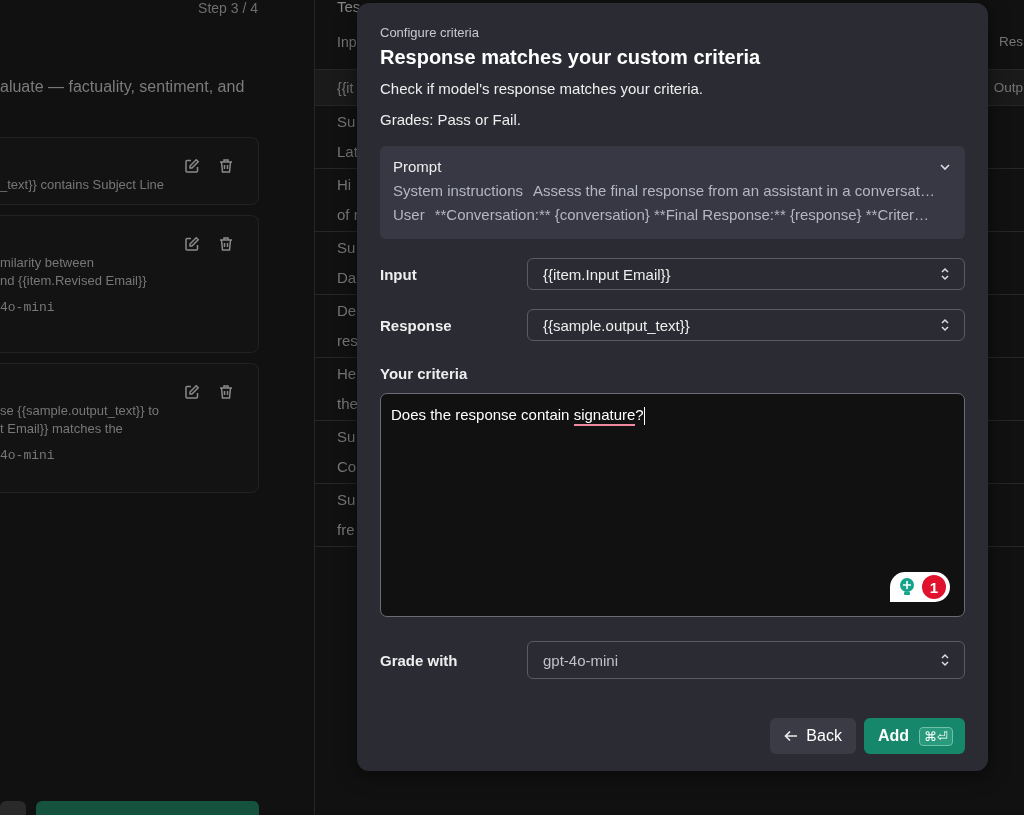  I want to click on prompt-label: Prompt, so click(417, 166).